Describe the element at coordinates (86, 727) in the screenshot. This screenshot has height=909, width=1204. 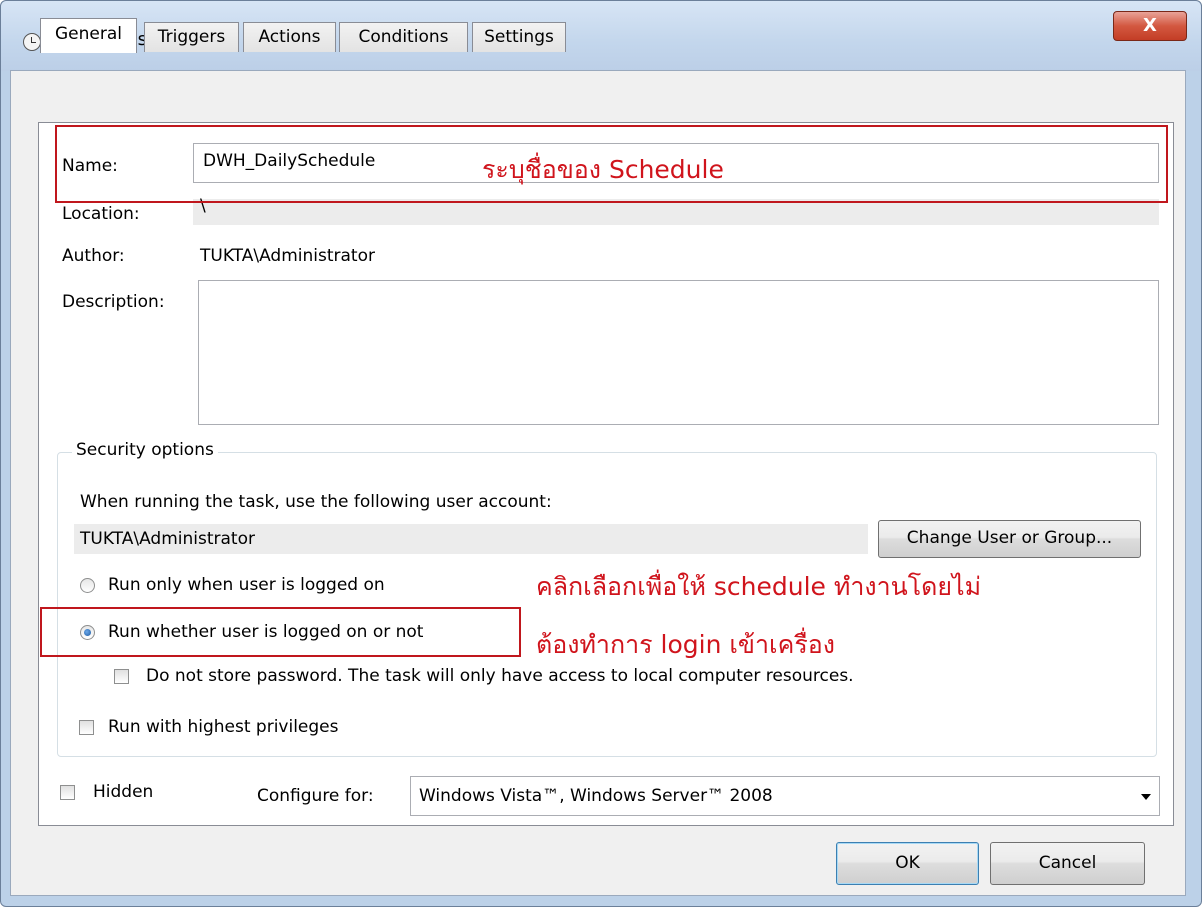
I see `highest-privileges-checkbox` at that location.